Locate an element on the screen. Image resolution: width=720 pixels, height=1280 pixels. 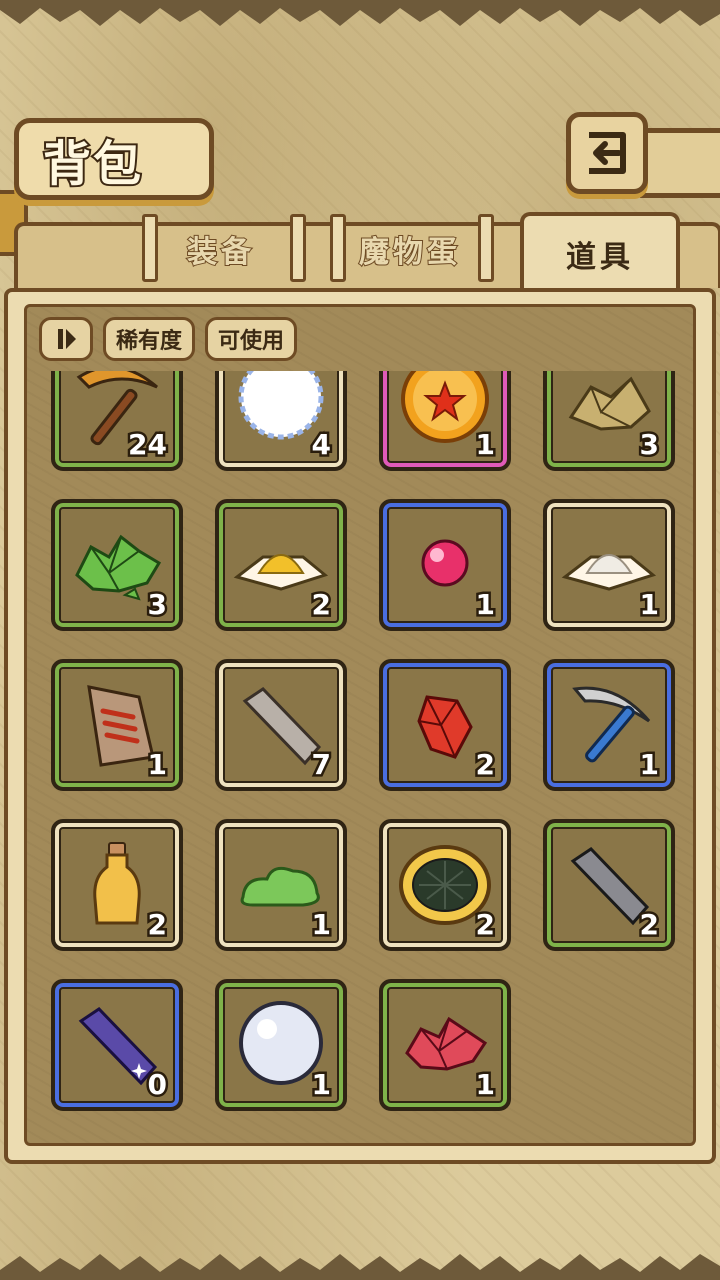
item-slot: 4 is located at coordinates (281, 421).